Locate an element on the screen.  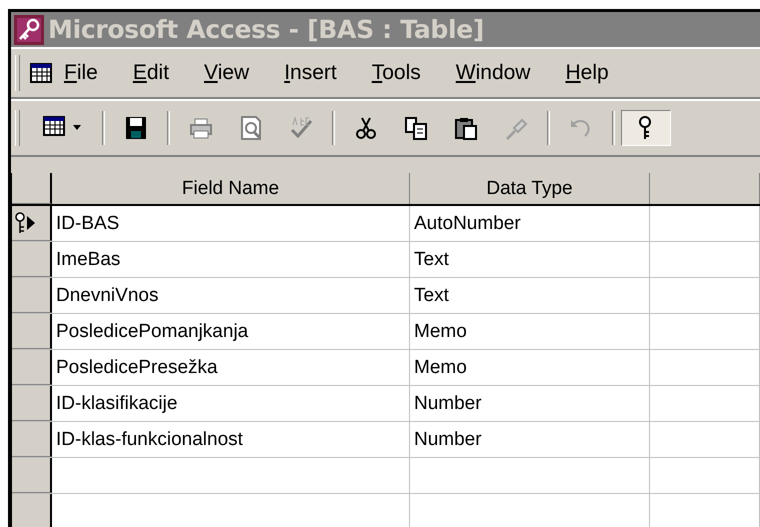
menu-item: File is located at coordinates (81, 73).